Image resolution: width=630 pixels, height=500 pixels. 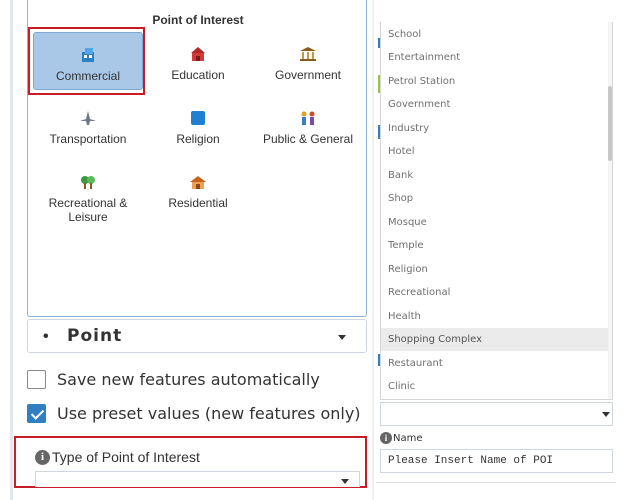 I want to click on poi-category-label: Transportation, so click(x=88, y=139).